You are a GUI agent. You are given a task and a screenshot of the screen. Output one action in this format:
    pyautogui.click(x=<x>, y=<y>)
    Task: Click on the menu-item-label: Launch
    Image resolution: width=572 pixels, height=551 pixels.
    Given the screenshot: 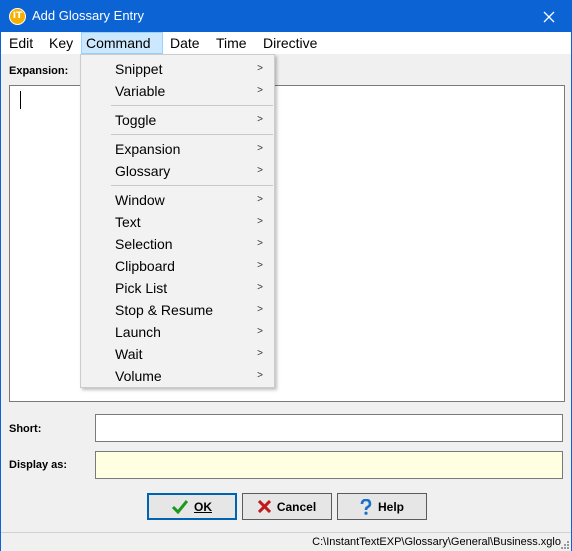 What is the action you would take?
    pyautogui.click(x=138, y=332)
    